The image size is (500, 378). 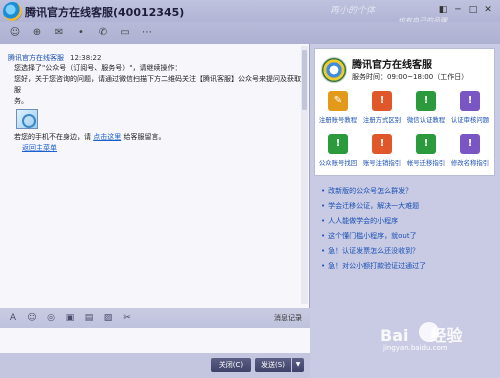 I want to click on click-here-link: 点击这里, so click(x=107, y=137).